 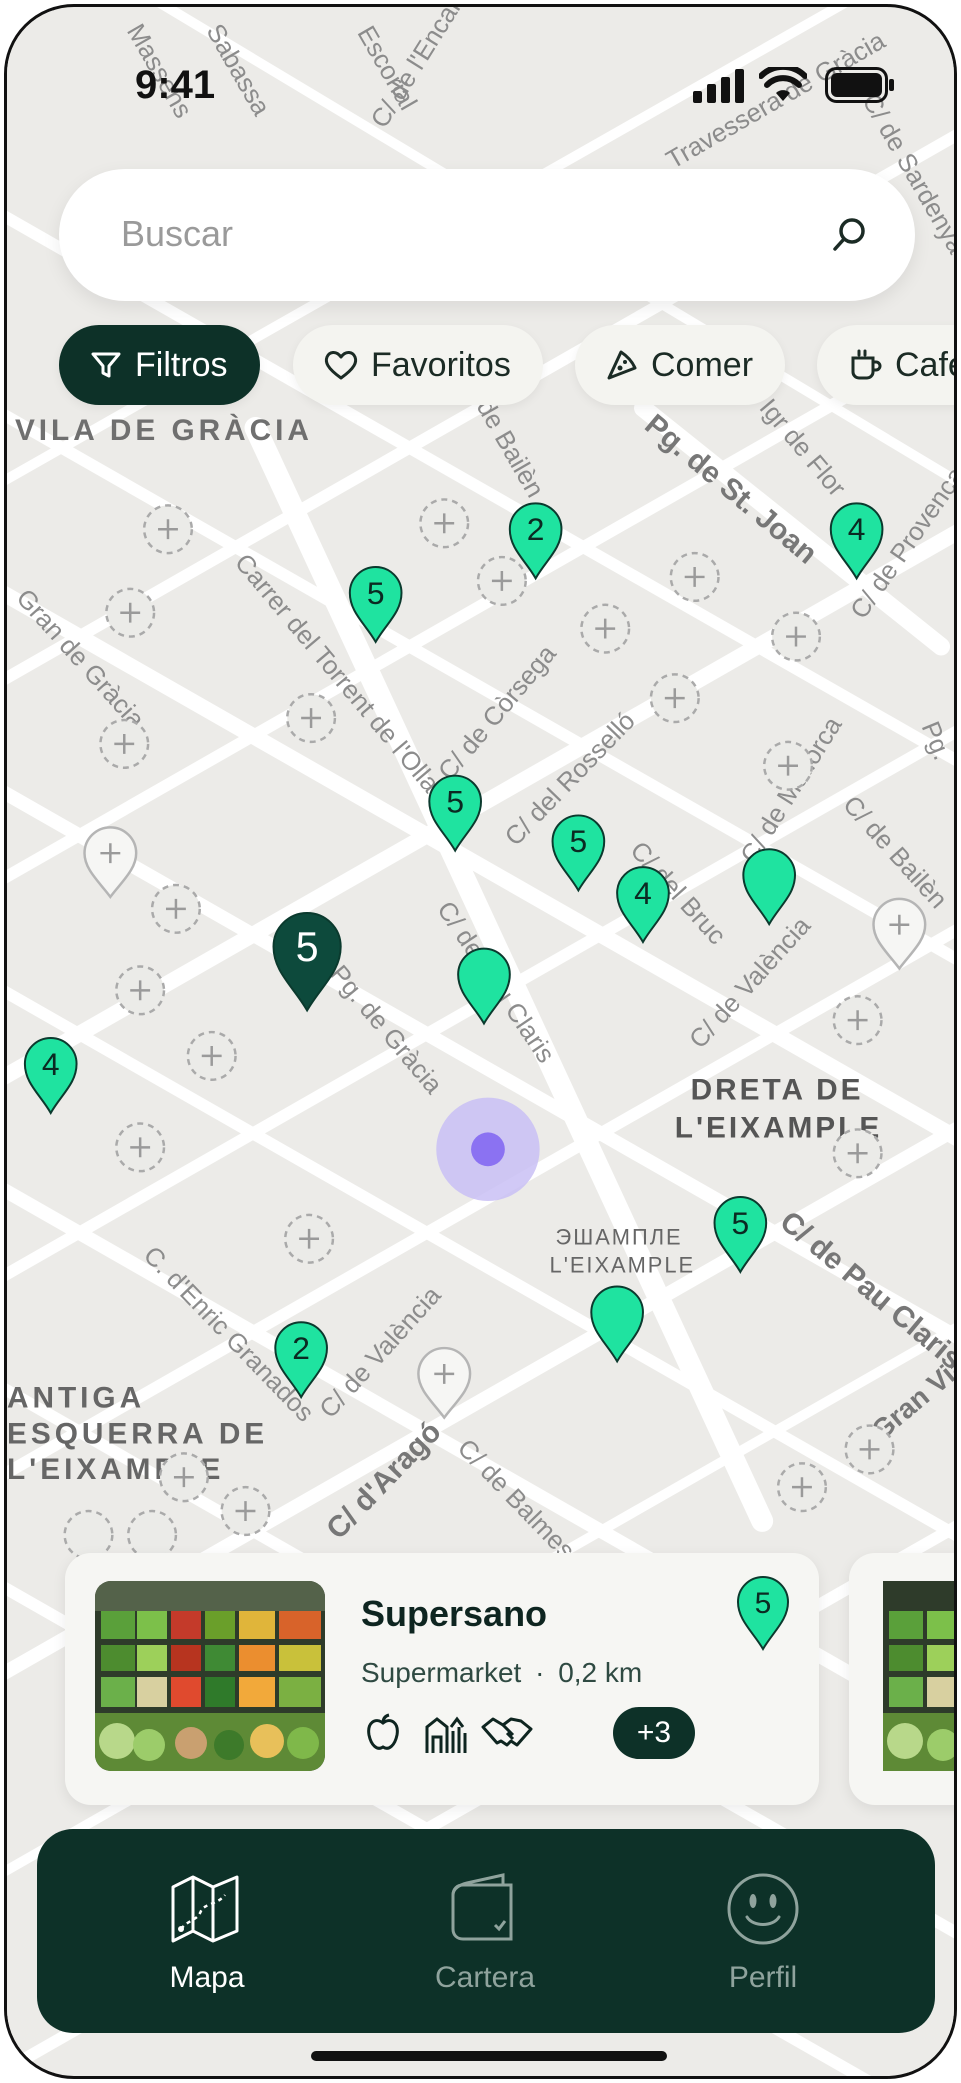 What do you see at coordinates (507, 1732) in the screenshot?
I see `handshake-icon` at bounding box center [507, 1732].